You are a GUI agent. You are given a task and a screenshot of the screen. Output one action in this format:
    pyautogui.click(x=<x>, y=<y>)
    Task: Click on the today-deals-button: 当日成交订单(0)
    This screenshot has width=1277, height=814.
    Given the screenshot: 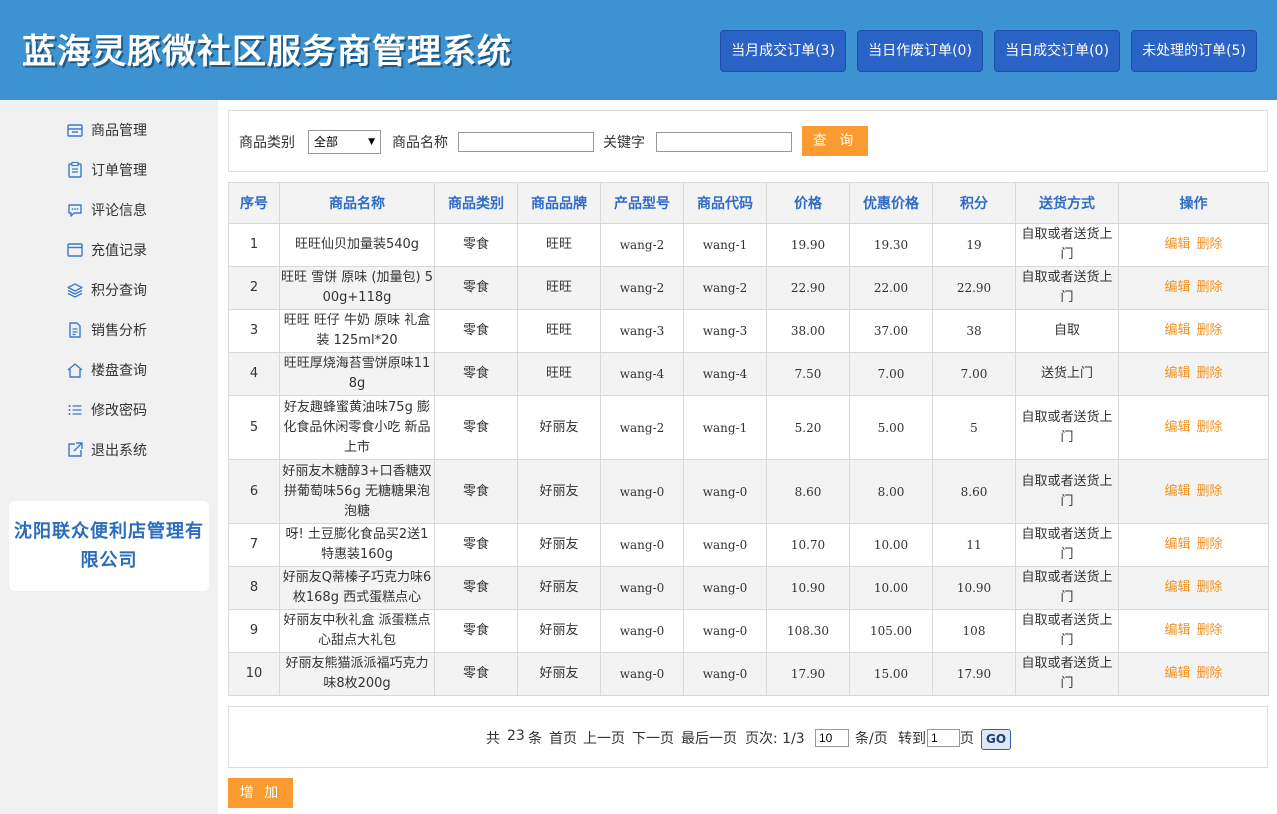 What is the action you would take?
    pyautogui.click(x=1057, y=51)
    